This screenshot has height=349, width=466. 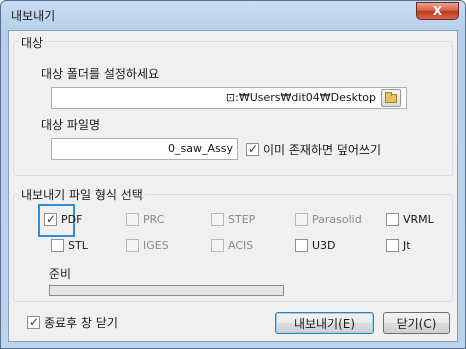 I want to click on close-after-checkbox: 종료후 창 닫기, so click(x=72, y=322).